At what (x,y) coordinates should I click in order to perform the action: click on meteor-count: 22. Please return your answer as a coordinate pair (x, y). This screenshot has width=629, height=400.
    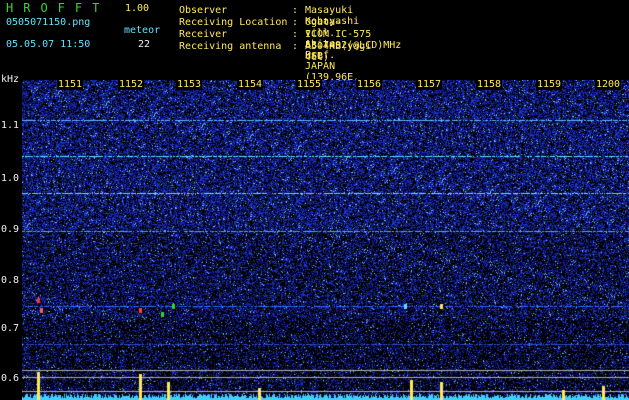
    Looking at the image, I should click on (144, 44).